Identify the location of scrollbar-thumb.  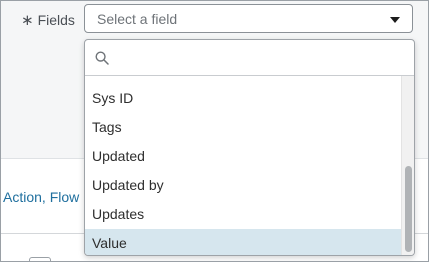
(408, 209).